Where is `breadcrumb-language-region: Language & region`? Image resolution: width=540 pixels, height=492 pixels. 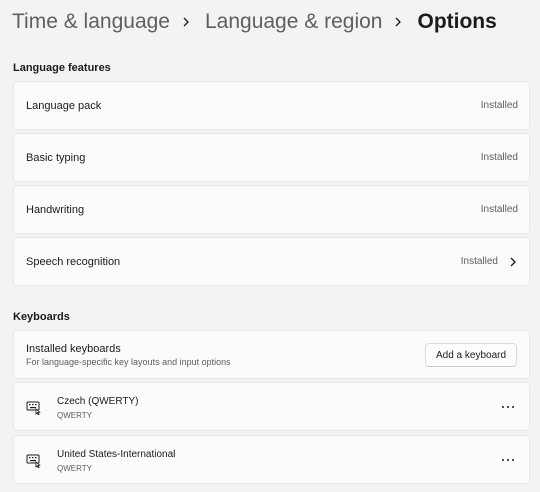 breadcrumb-language-region: Language & region is located at coordinates (294, 22).